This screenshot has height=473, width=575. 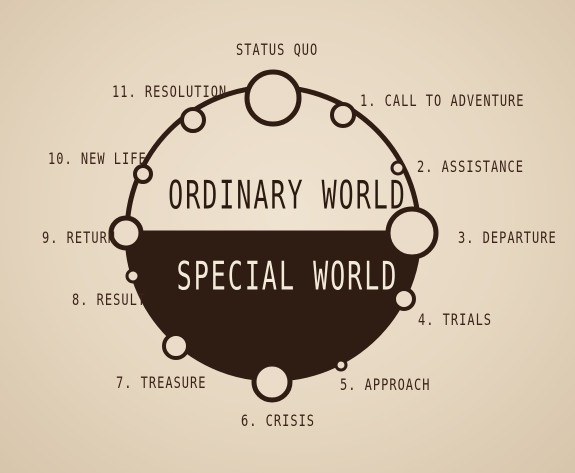 What do you see at coordinates (109, 299) in the screenshot?
I see `stage-label-result: 8. RESULT` at bounding box center [109, 299].